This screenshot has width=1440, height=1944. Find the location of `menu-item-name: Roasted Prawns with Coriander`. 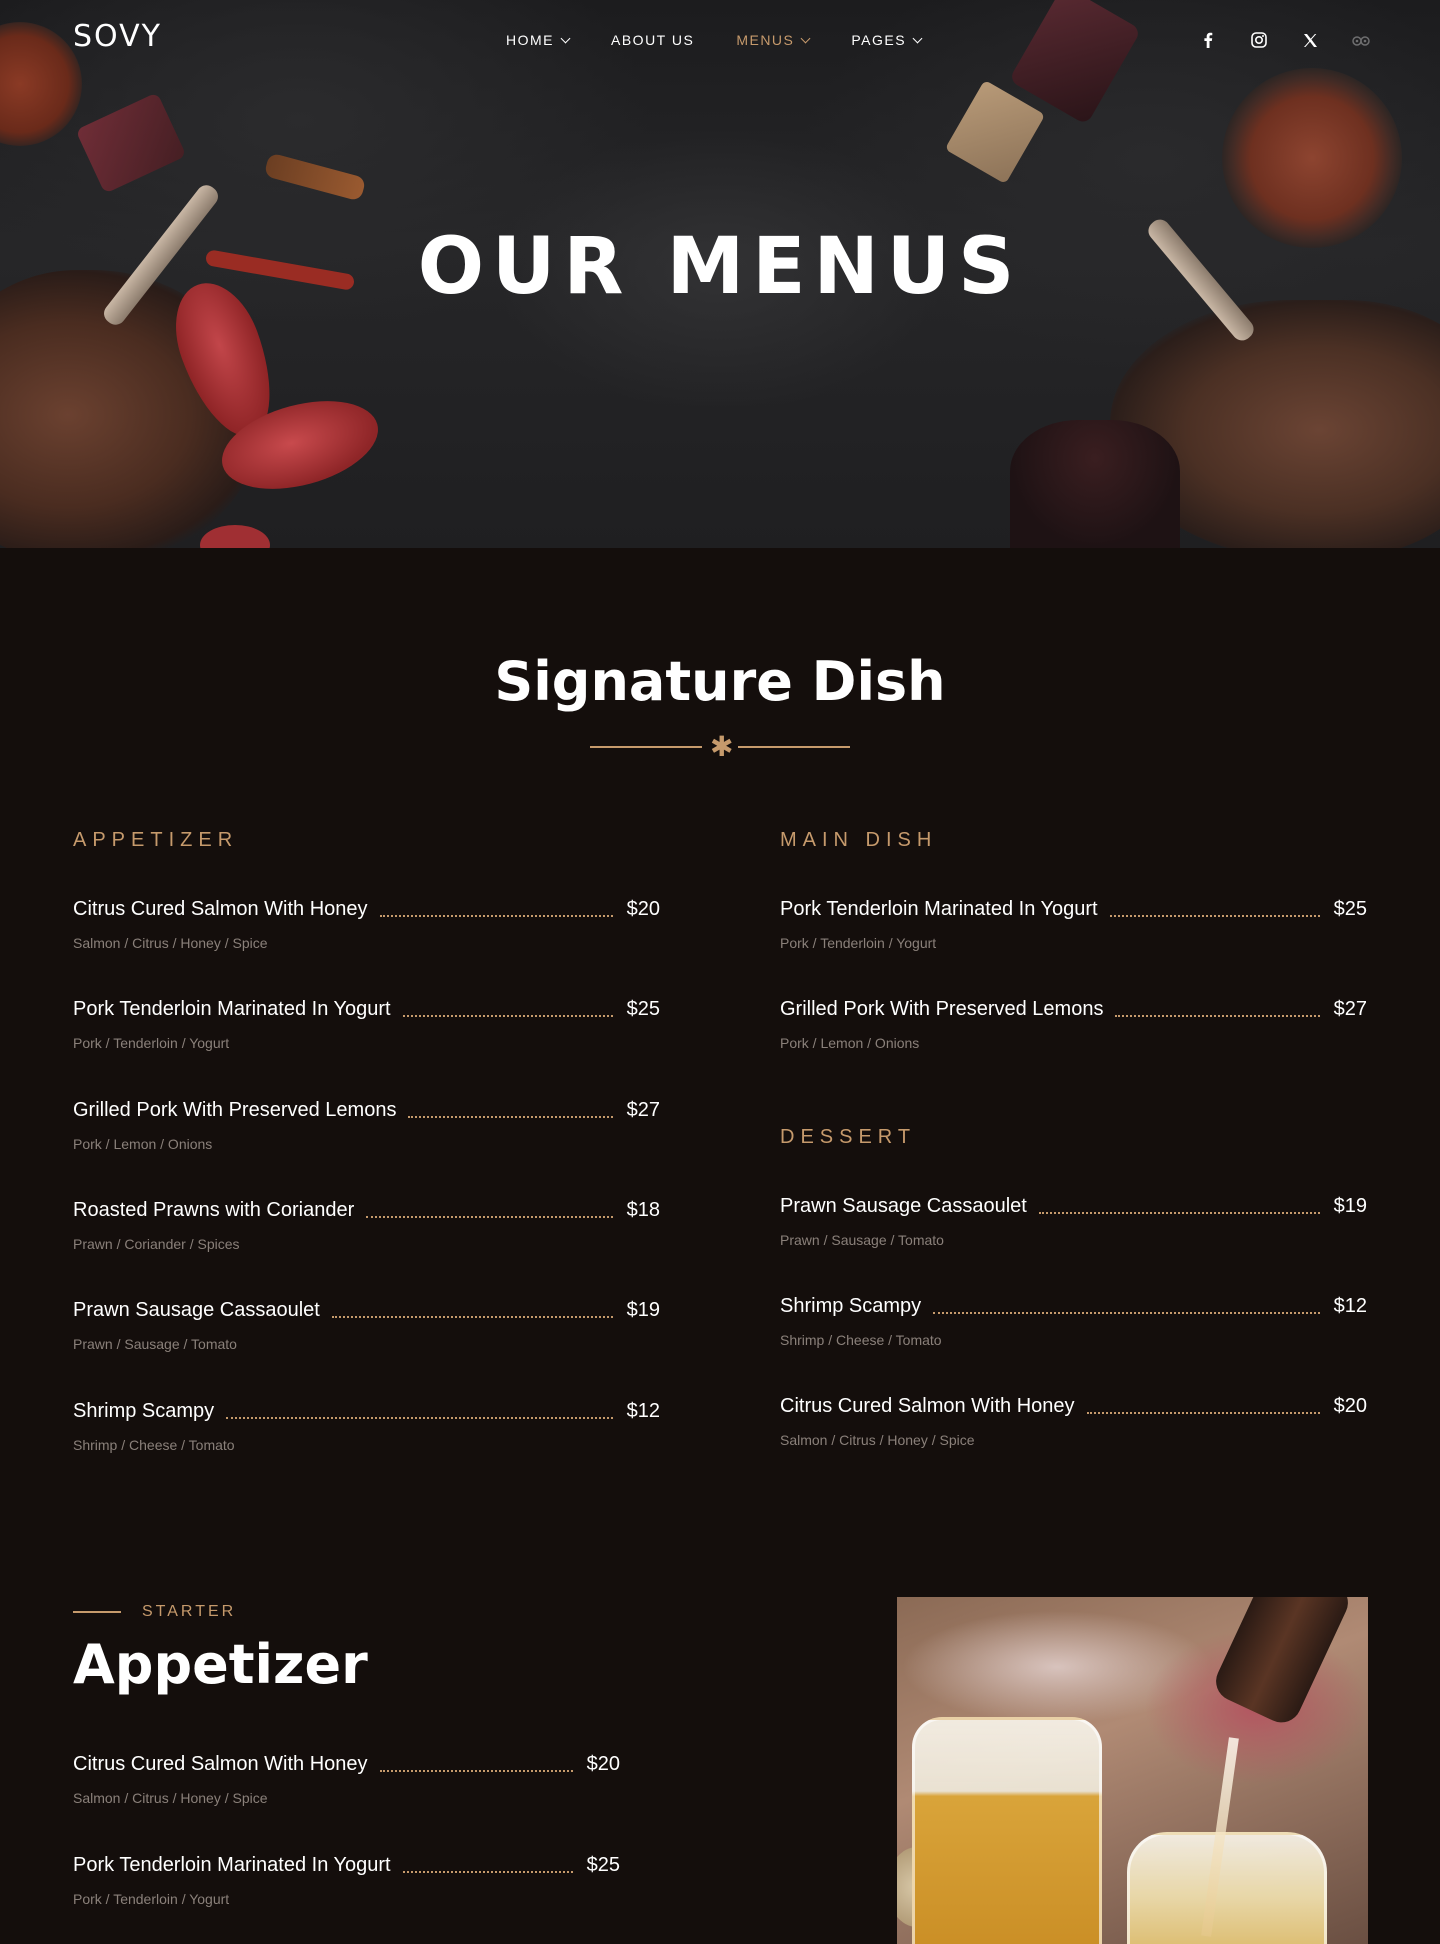

menu-item-name: Roasted Prawns with Coriander is located at coordinates (214, 1210).